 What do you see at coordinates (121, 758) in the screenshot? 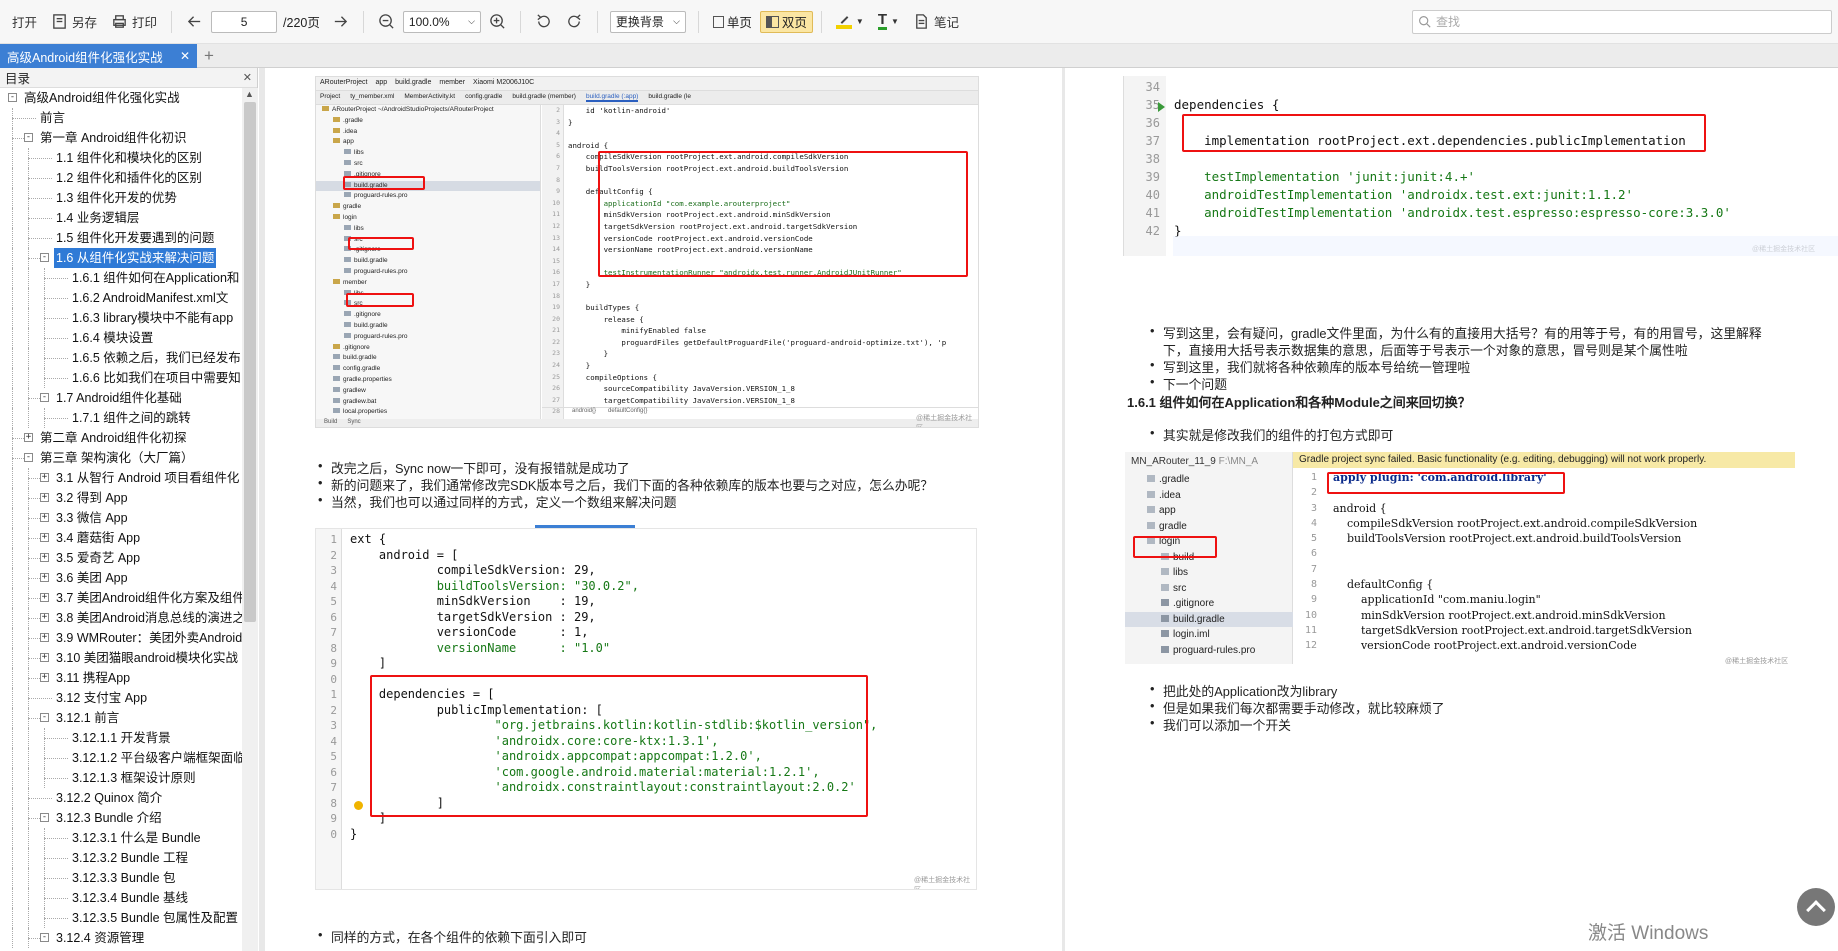
I see `toc-item: 3.12.1.2 平台级客户端框架面临` at bounding box center [121, 758].